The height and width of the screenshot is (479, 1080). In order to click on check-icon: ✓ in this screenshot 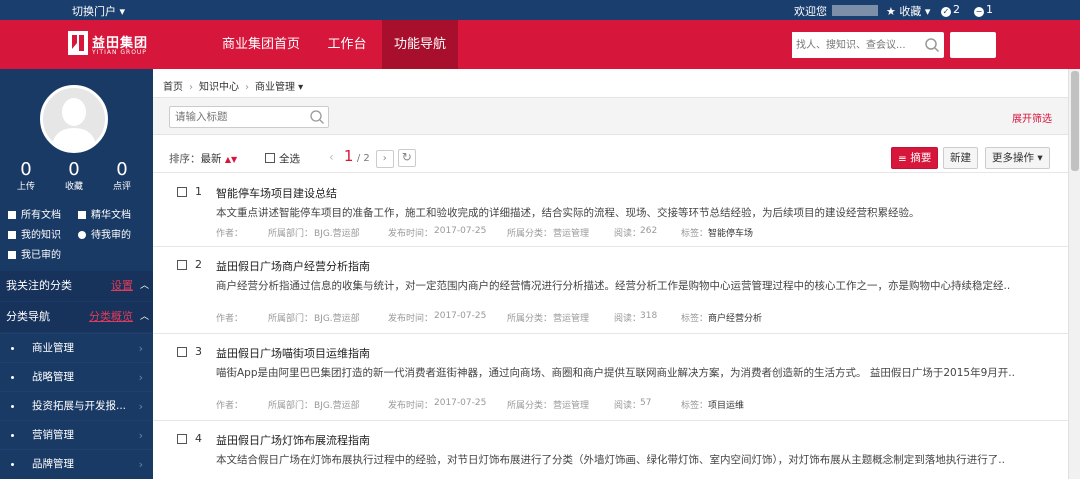, I will do `click(946, 12)`.